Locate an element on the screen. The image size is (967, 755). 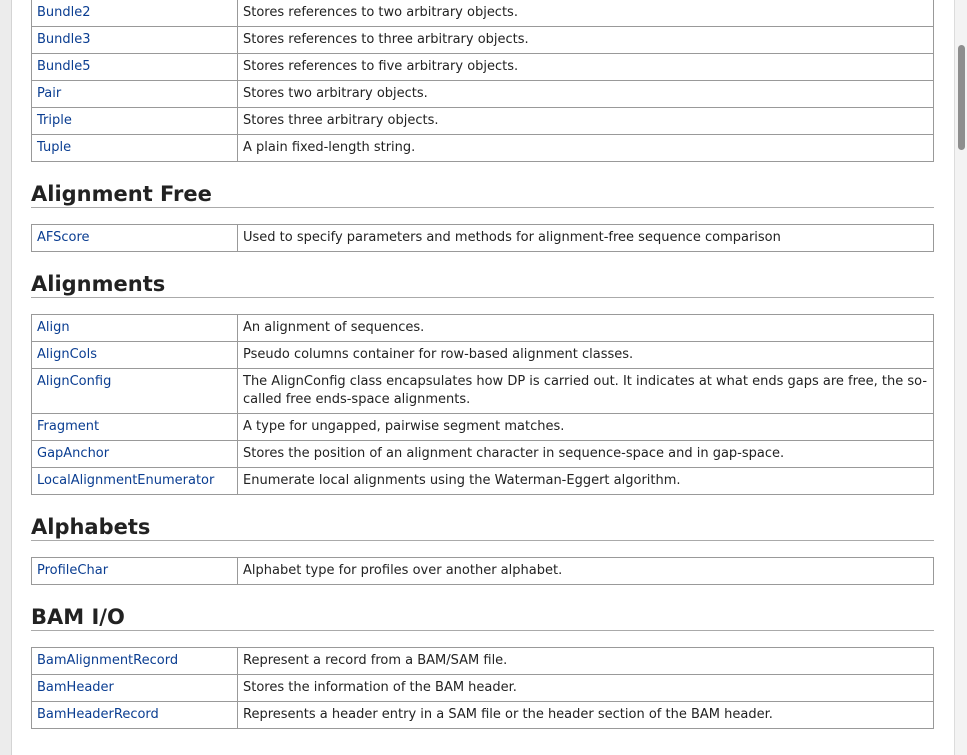
class-description: An alignment of sequences. is located at coordinates (585, 328).